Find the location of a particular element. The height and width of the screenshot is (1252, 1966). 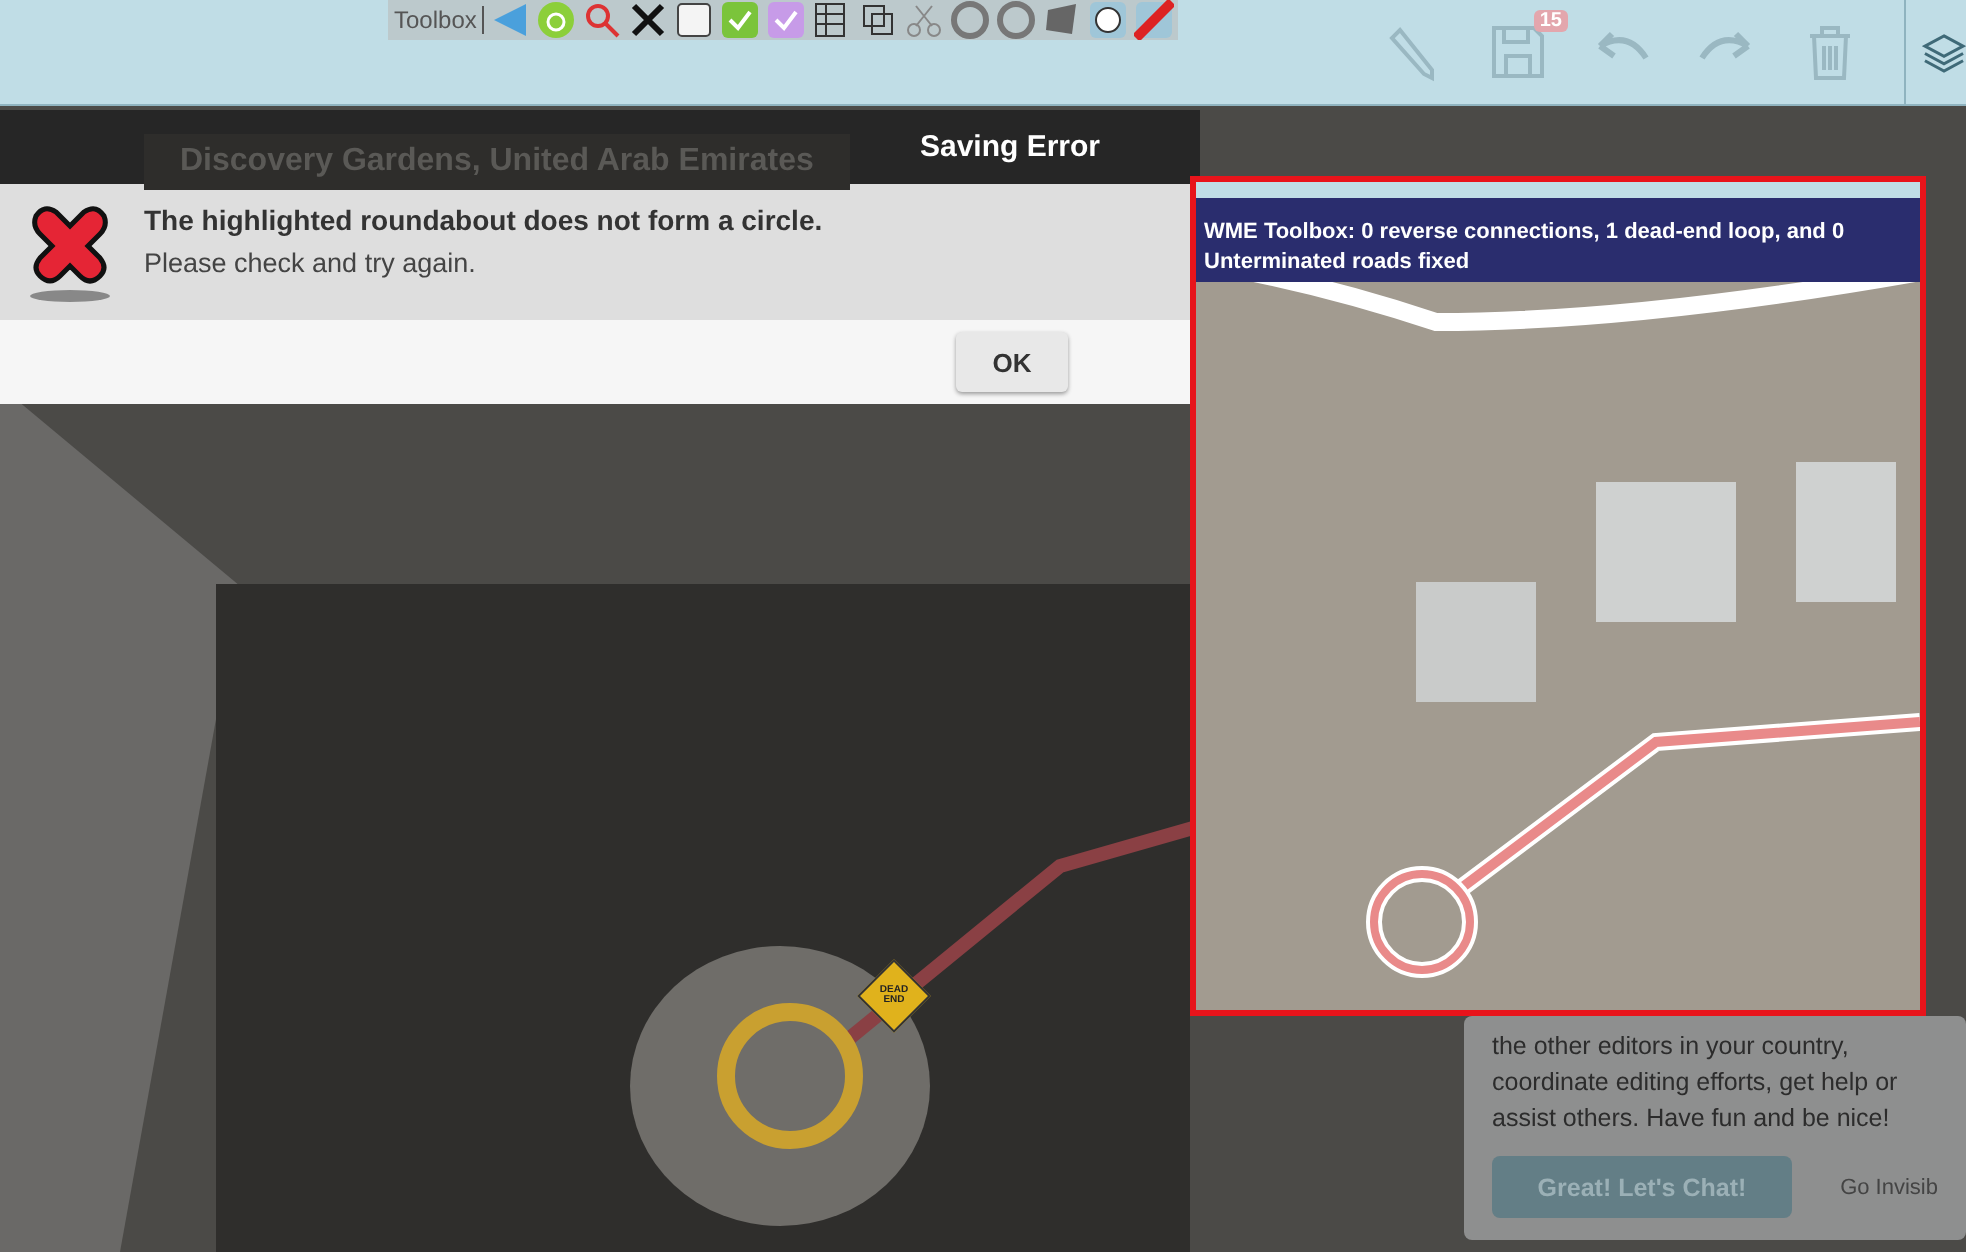

copy-icon is located at coordinates (878, 20).